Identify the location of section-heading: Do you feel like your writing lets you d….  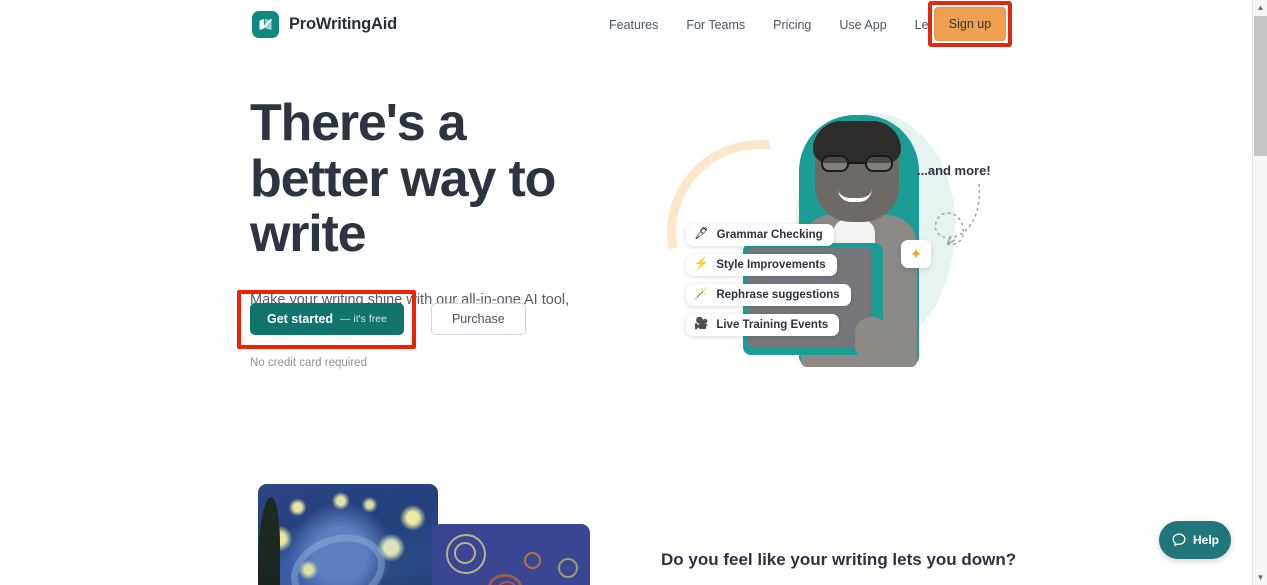
(839, 559).